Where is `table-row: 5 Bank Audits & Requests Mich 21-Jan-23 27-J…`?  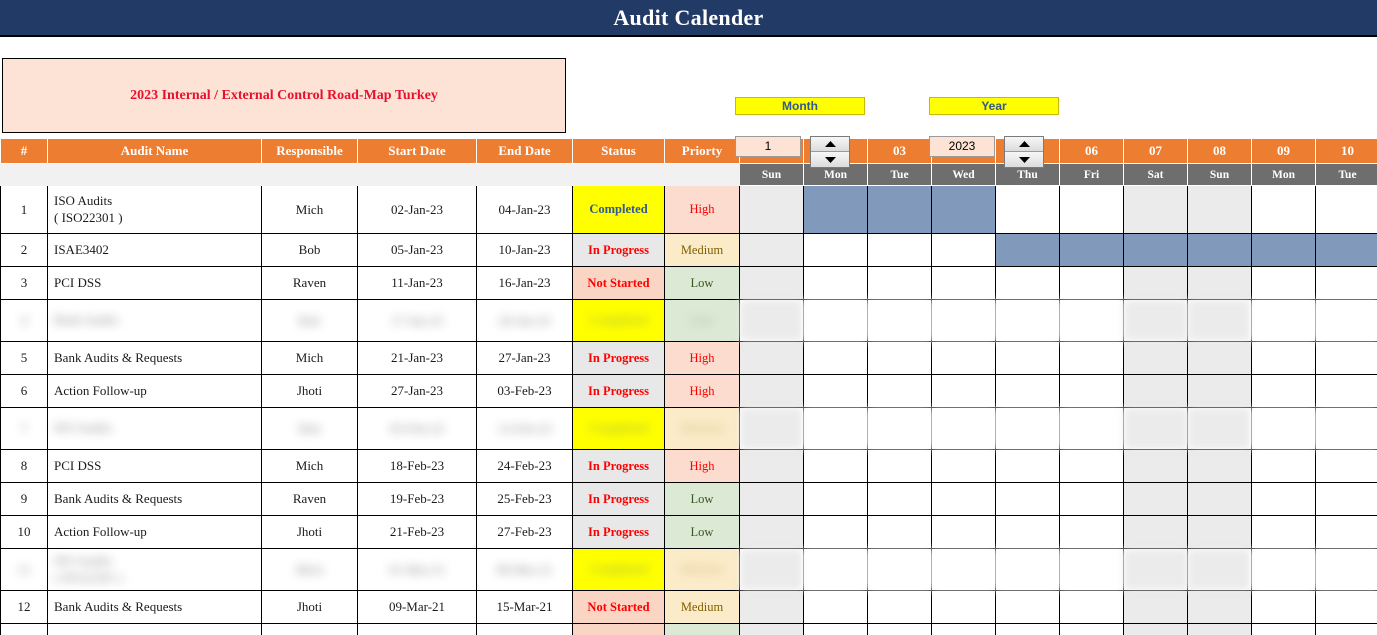
table-row: 5 Bank Audits & Requests Mich 21-Jan-23 27-J… is located at coordinates (688, 358).